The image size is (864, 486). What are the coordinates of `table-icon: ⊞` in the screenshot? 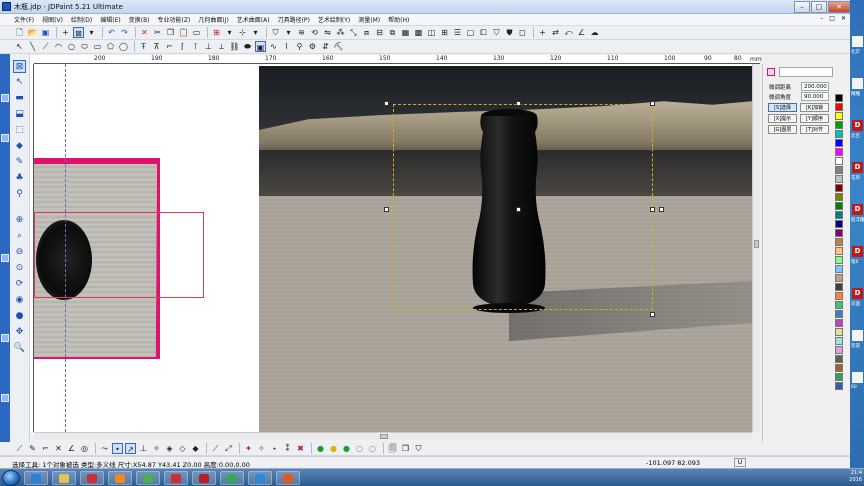 It's located at (444, 32).